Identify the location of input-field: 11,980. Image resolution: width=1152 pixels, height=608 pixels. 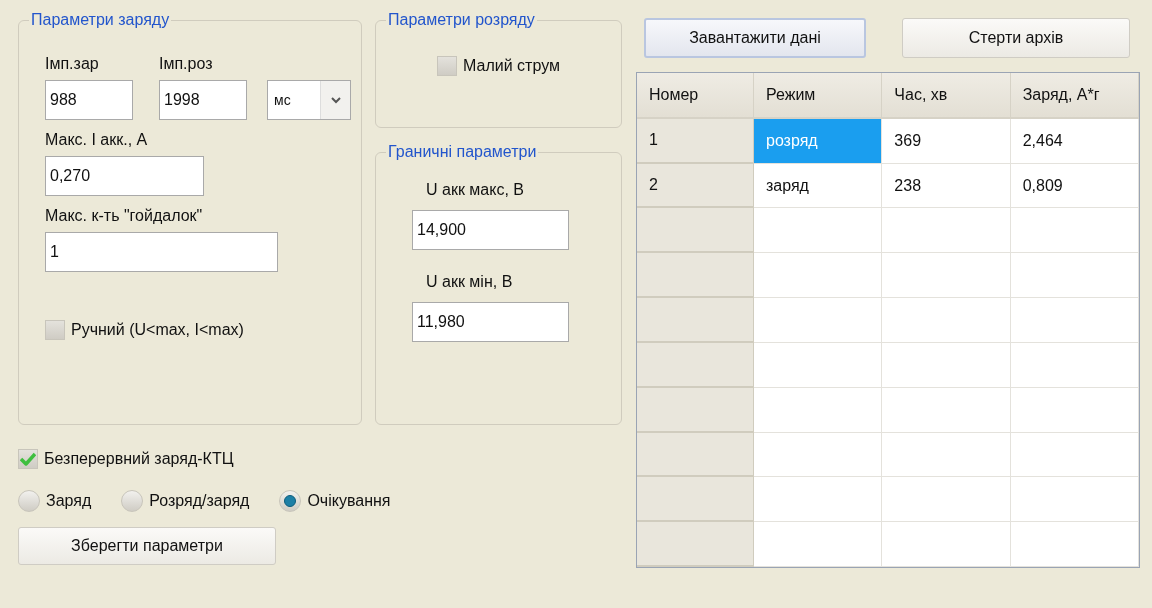
(490, 322).